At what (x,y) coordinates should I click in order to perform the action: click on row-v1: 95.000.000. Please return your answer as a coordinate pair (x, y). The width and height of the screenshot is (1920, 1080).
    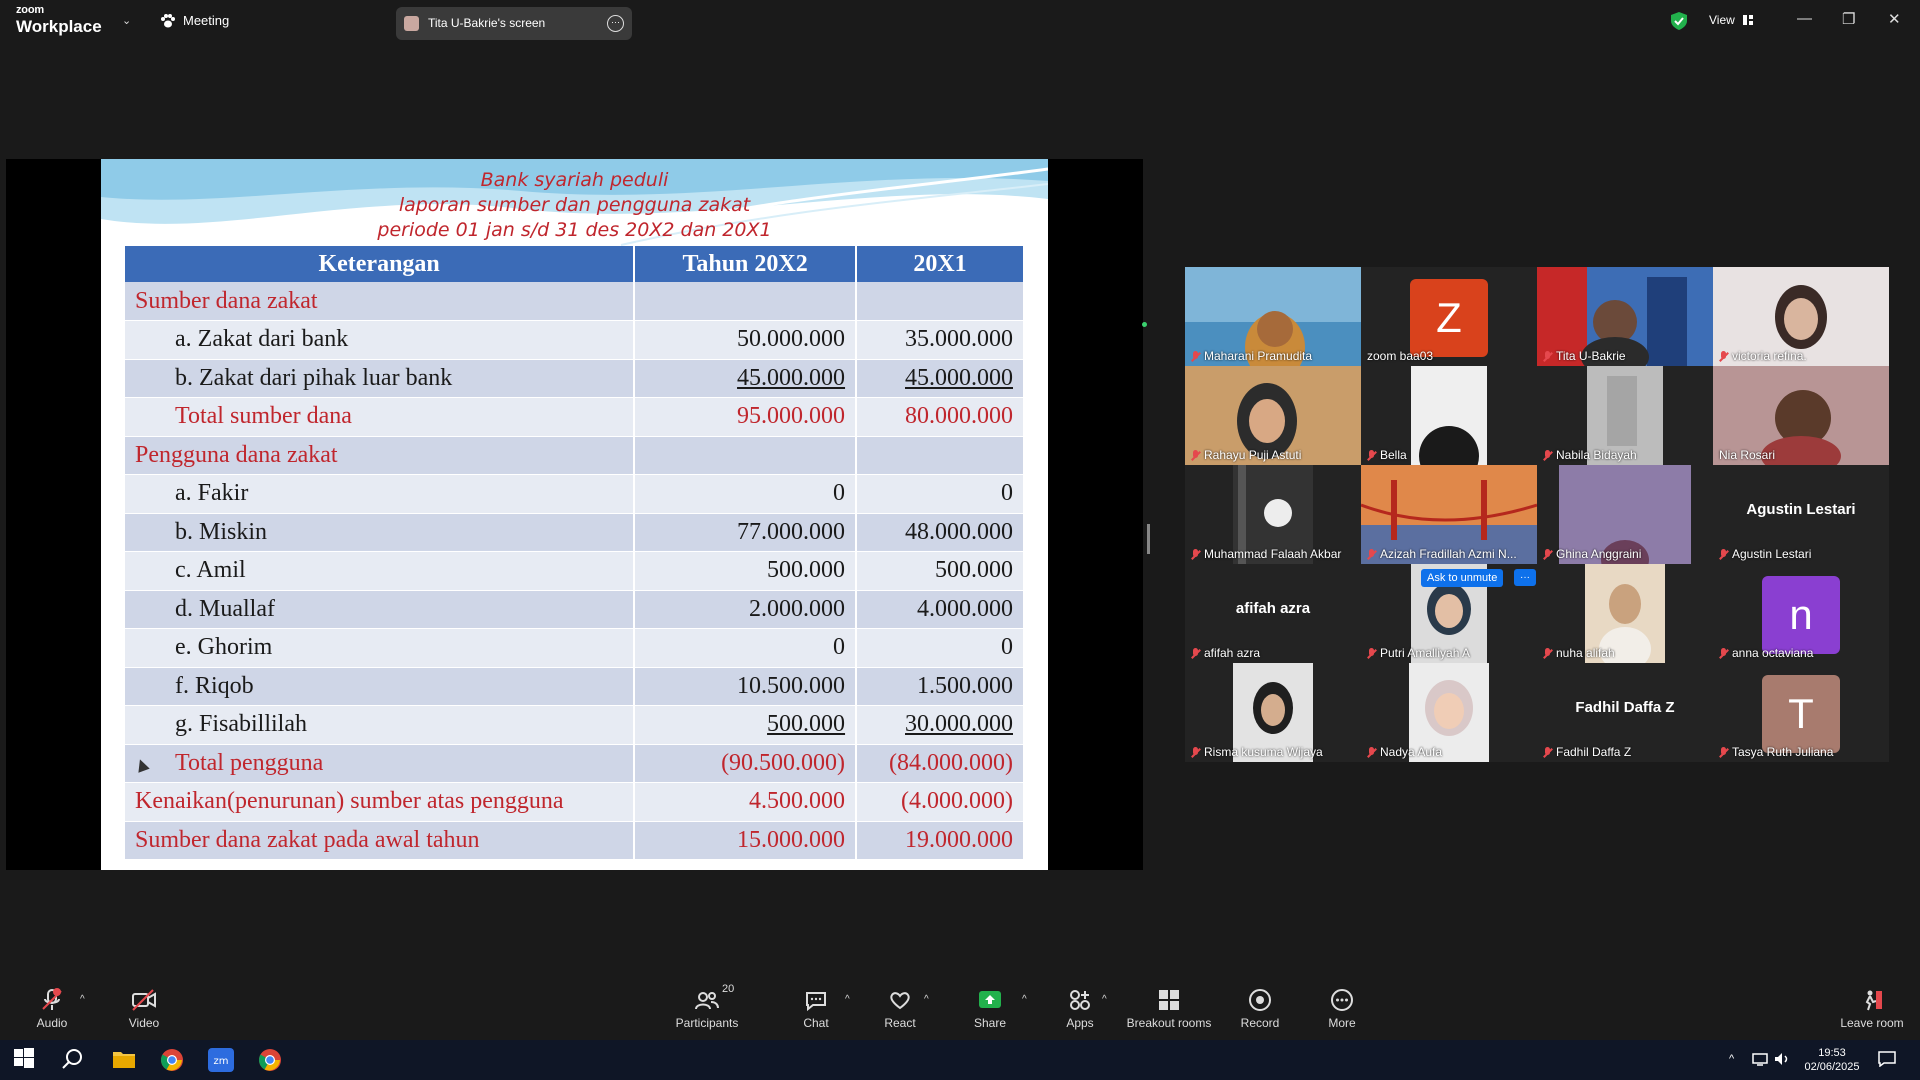
    Looking at the image, I should click on (746, 417).